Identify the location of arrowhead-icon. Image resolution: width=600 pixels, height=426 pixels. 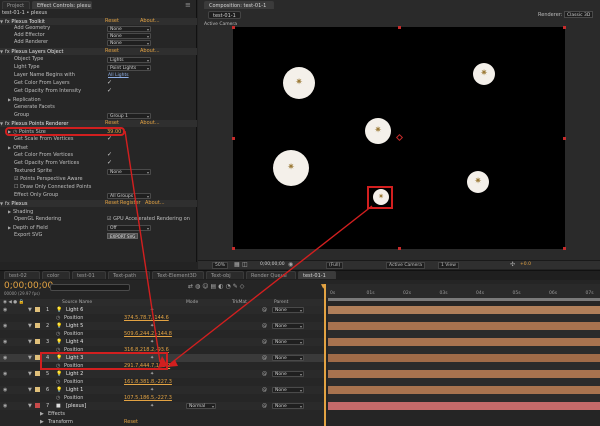
(172, 363).